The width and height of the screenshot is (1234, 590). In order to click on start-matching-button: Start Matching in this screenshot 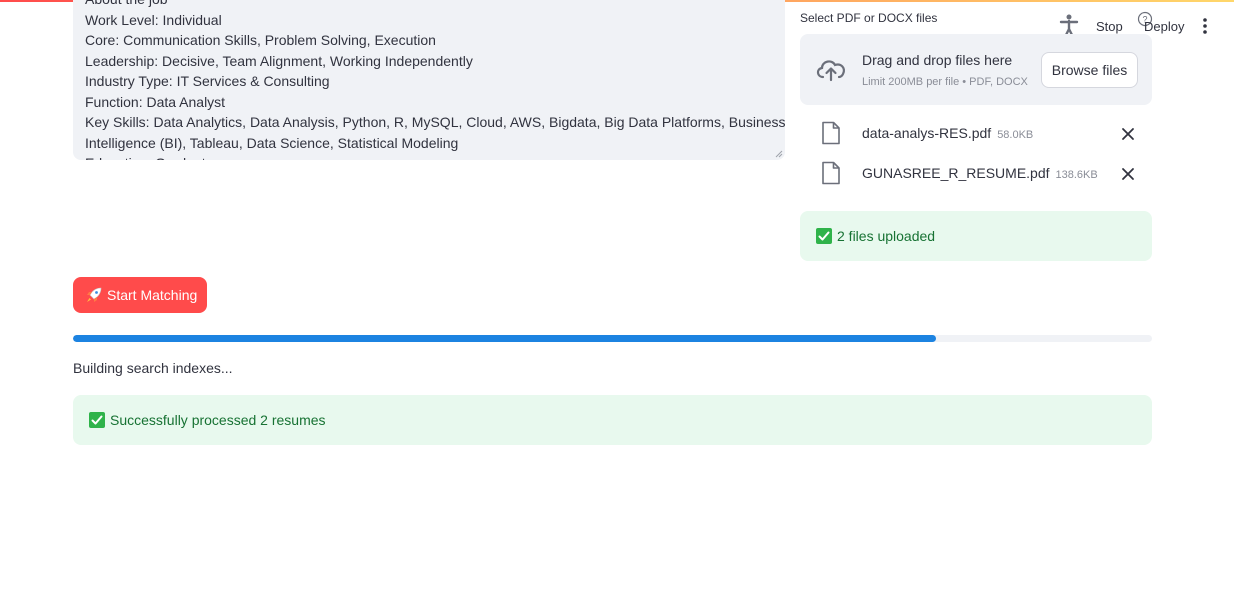, I will do `click(140, 295)`.